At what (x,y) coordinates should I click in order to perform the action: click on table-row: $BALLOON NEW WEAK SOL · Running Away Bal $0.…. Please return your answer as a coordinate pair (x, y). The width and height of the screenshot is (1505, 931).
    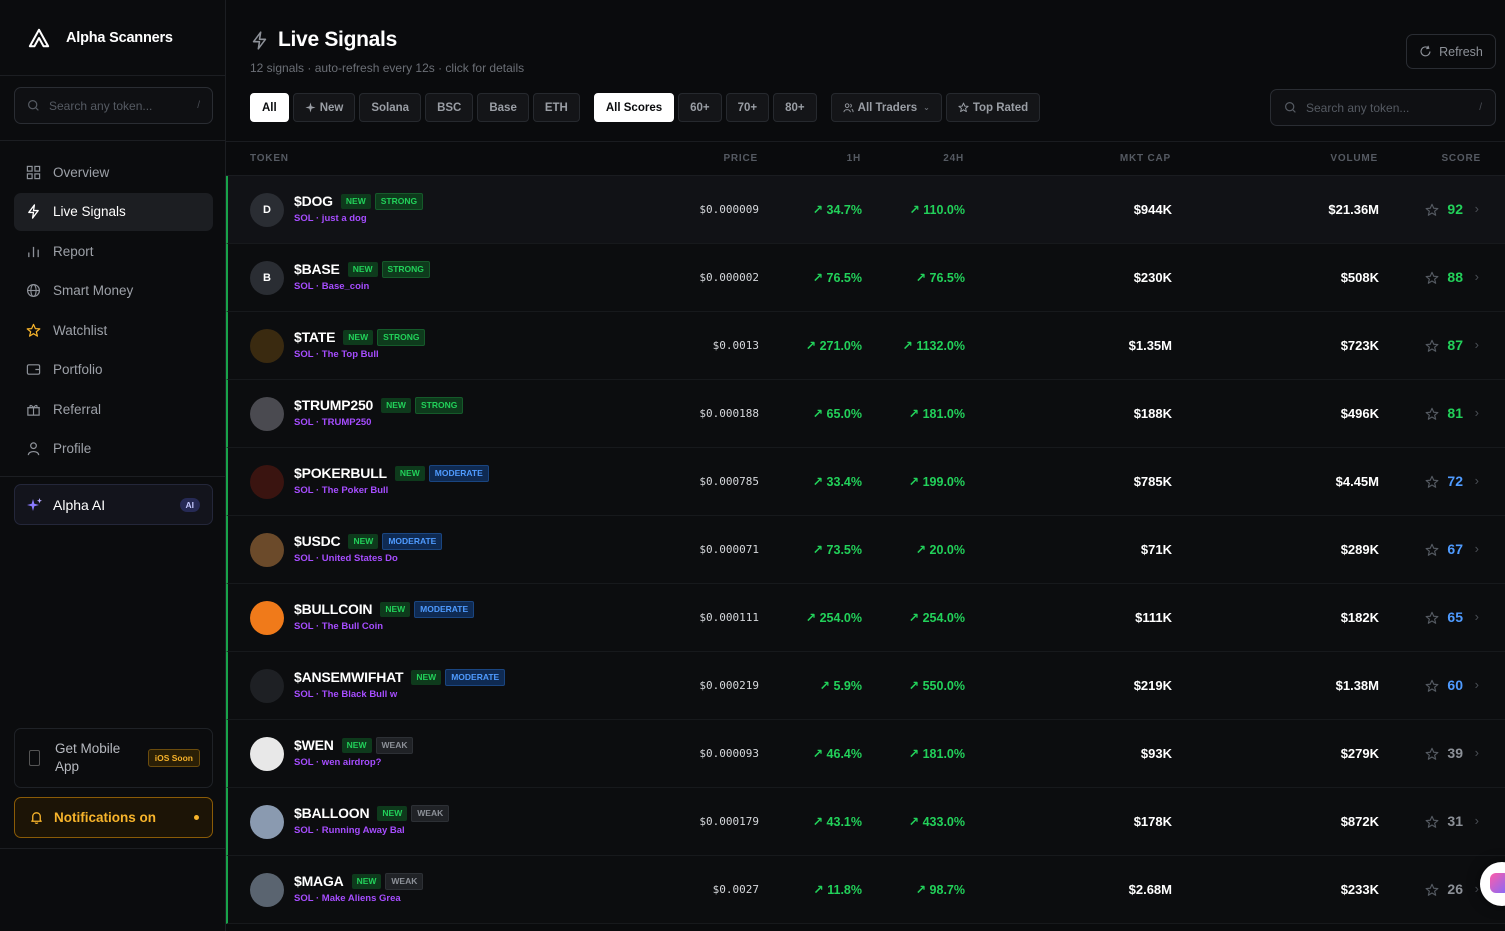
    Looking at the image, I should click on (865, 822).